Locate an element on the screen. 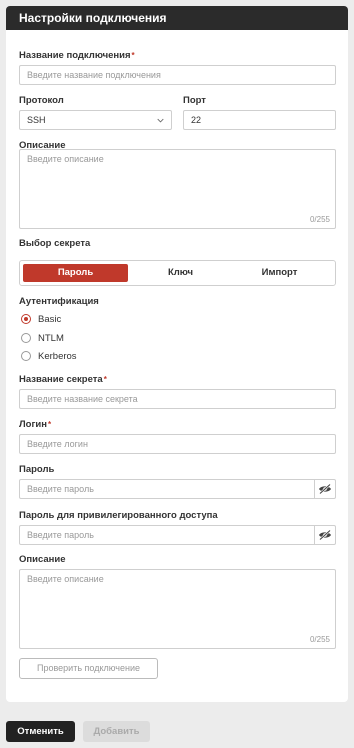 This screenshot has height=748, width=354. secret-name-input: Введите название секрета is located at coordinates (177, 399).